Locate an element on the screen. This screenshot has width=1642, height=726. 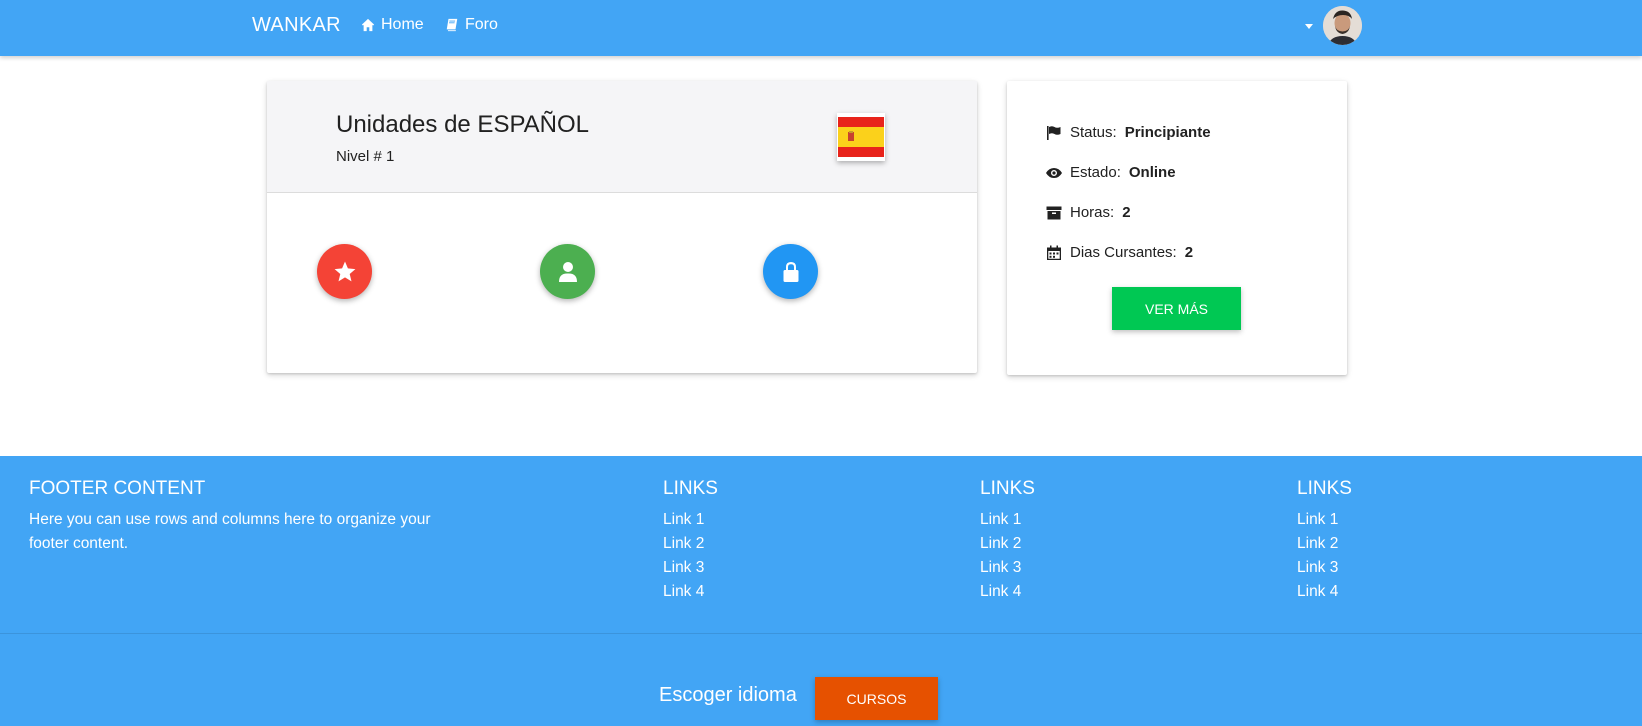
navbar: WANKAR Home Foro is located at coordinates (821, 28).